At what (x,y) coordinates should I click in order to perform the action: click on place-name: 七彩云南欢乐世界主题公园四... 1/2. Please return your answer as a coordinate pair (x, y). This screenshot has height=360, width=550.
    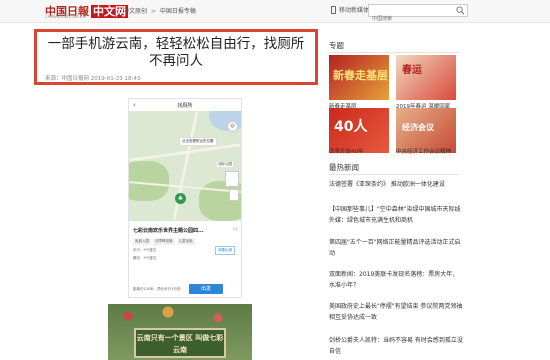
    Looking at the image, I should click on (185, 228).